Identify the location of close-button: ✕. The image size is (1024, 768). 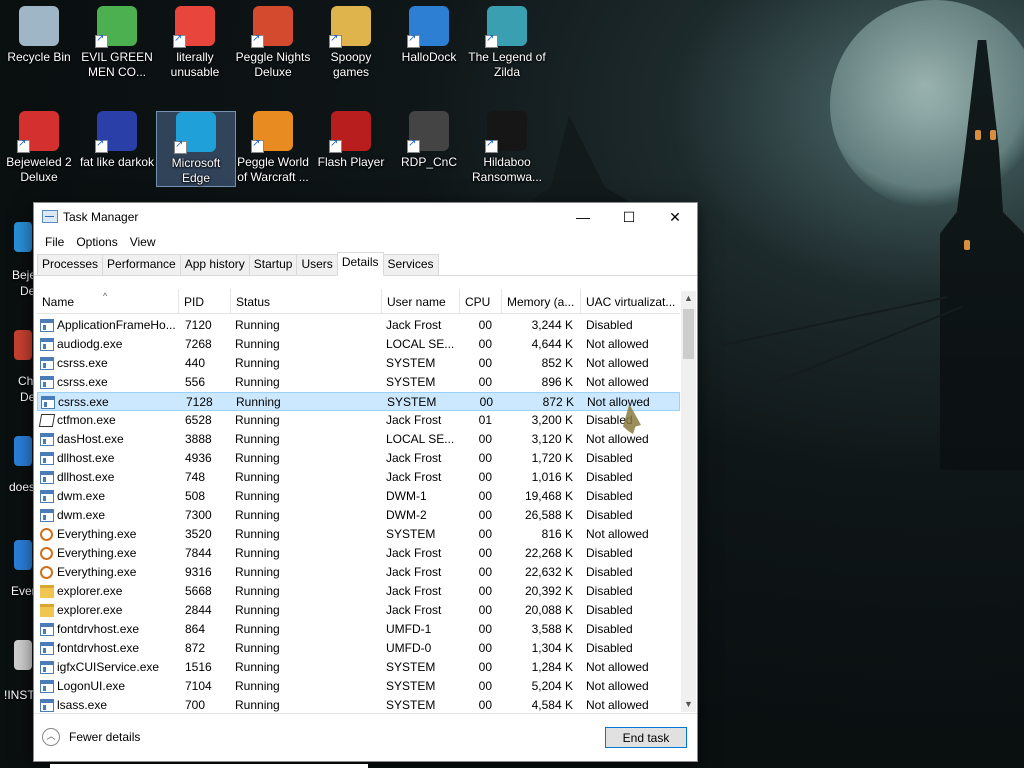
(675, 217).